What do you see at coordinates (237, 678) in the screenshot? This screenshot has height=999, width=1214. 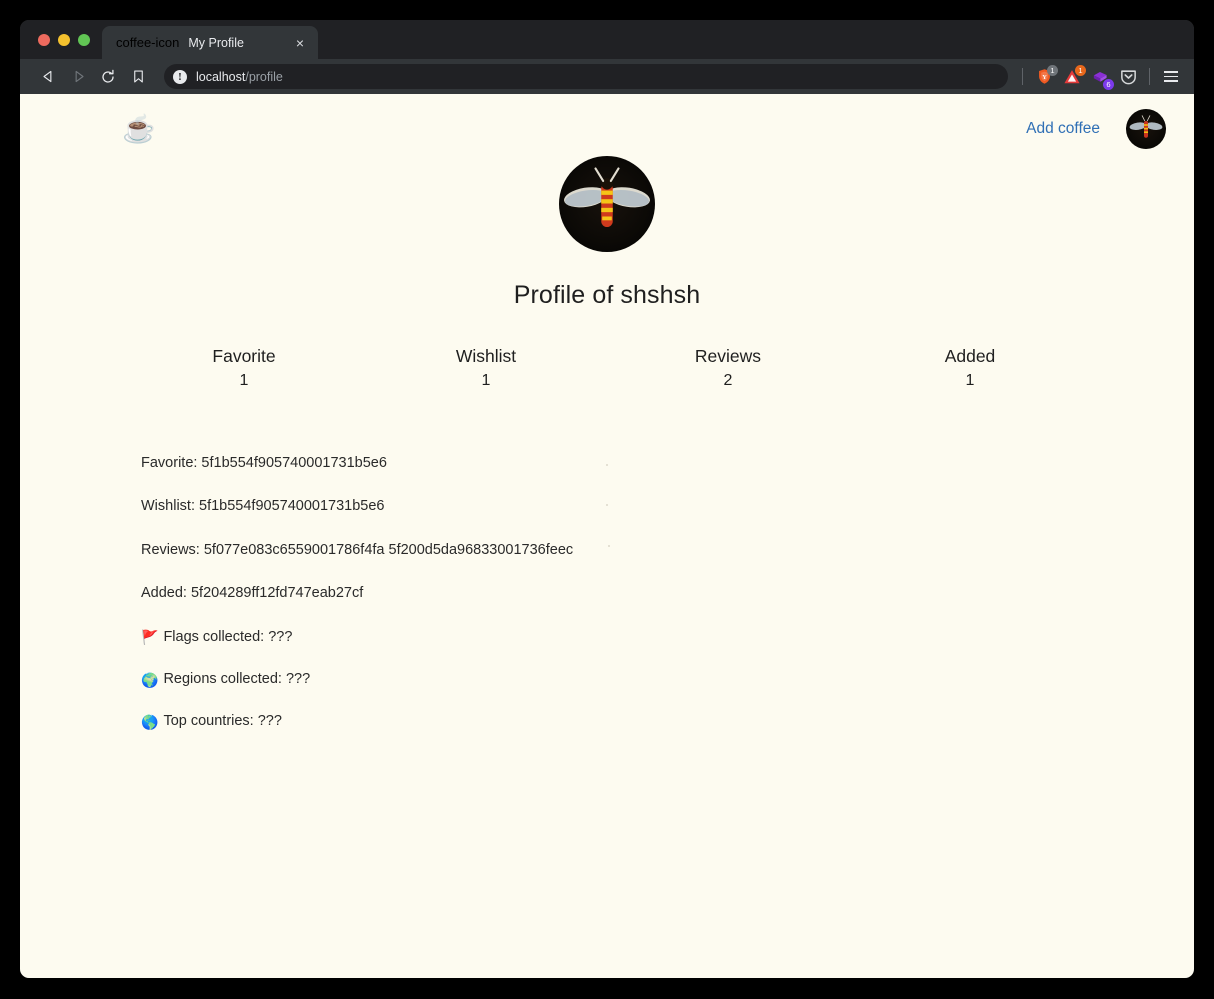 I see `collect-regions-label: Regions collected: ???` at bounding box center [237, 678].